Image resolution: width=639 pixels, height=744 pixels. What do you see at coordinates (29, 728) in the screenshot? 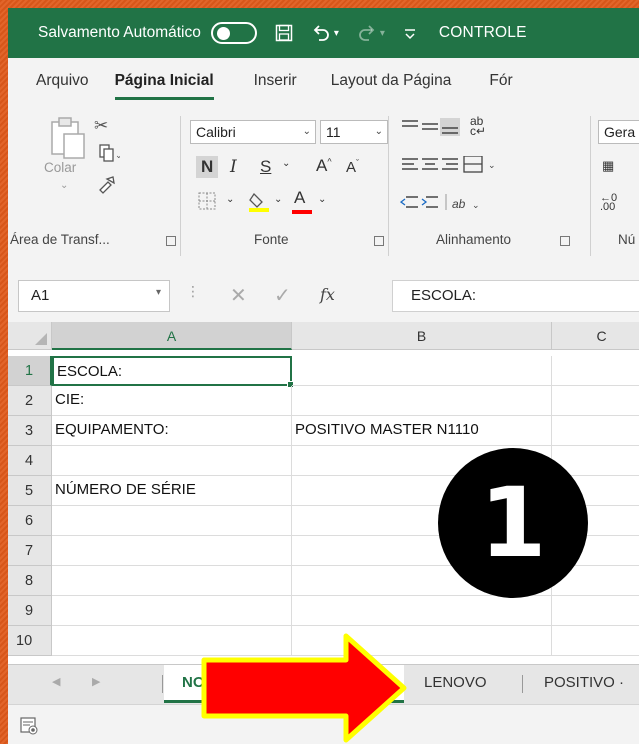
I see `macro-record-icon` at bounding box center [29, 728].